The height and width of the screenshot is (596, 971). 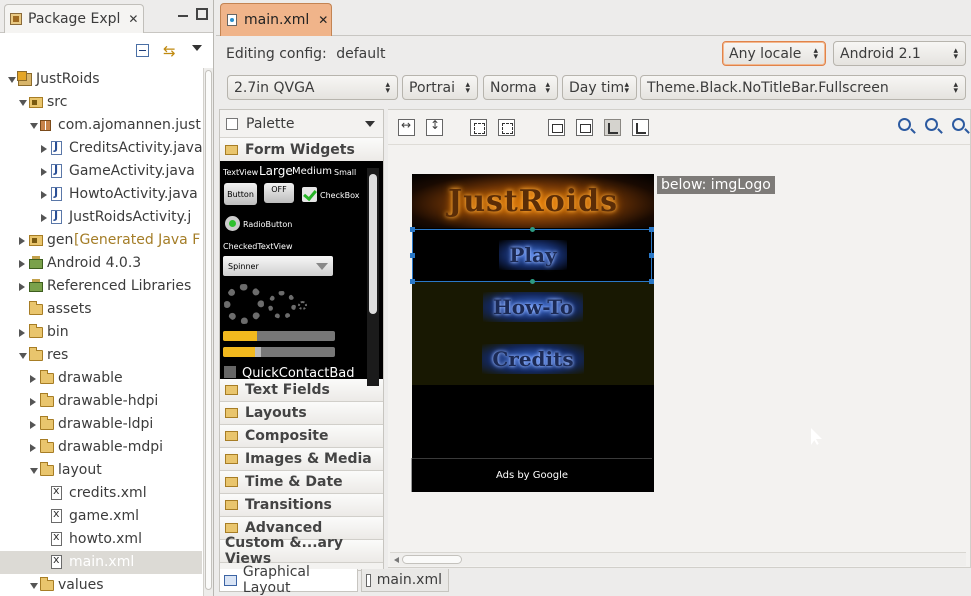 What do you see at coordinates (312, 171) in the screenshot?
I see `widget-medium-text: Medium` at bounding box center [312, 171].